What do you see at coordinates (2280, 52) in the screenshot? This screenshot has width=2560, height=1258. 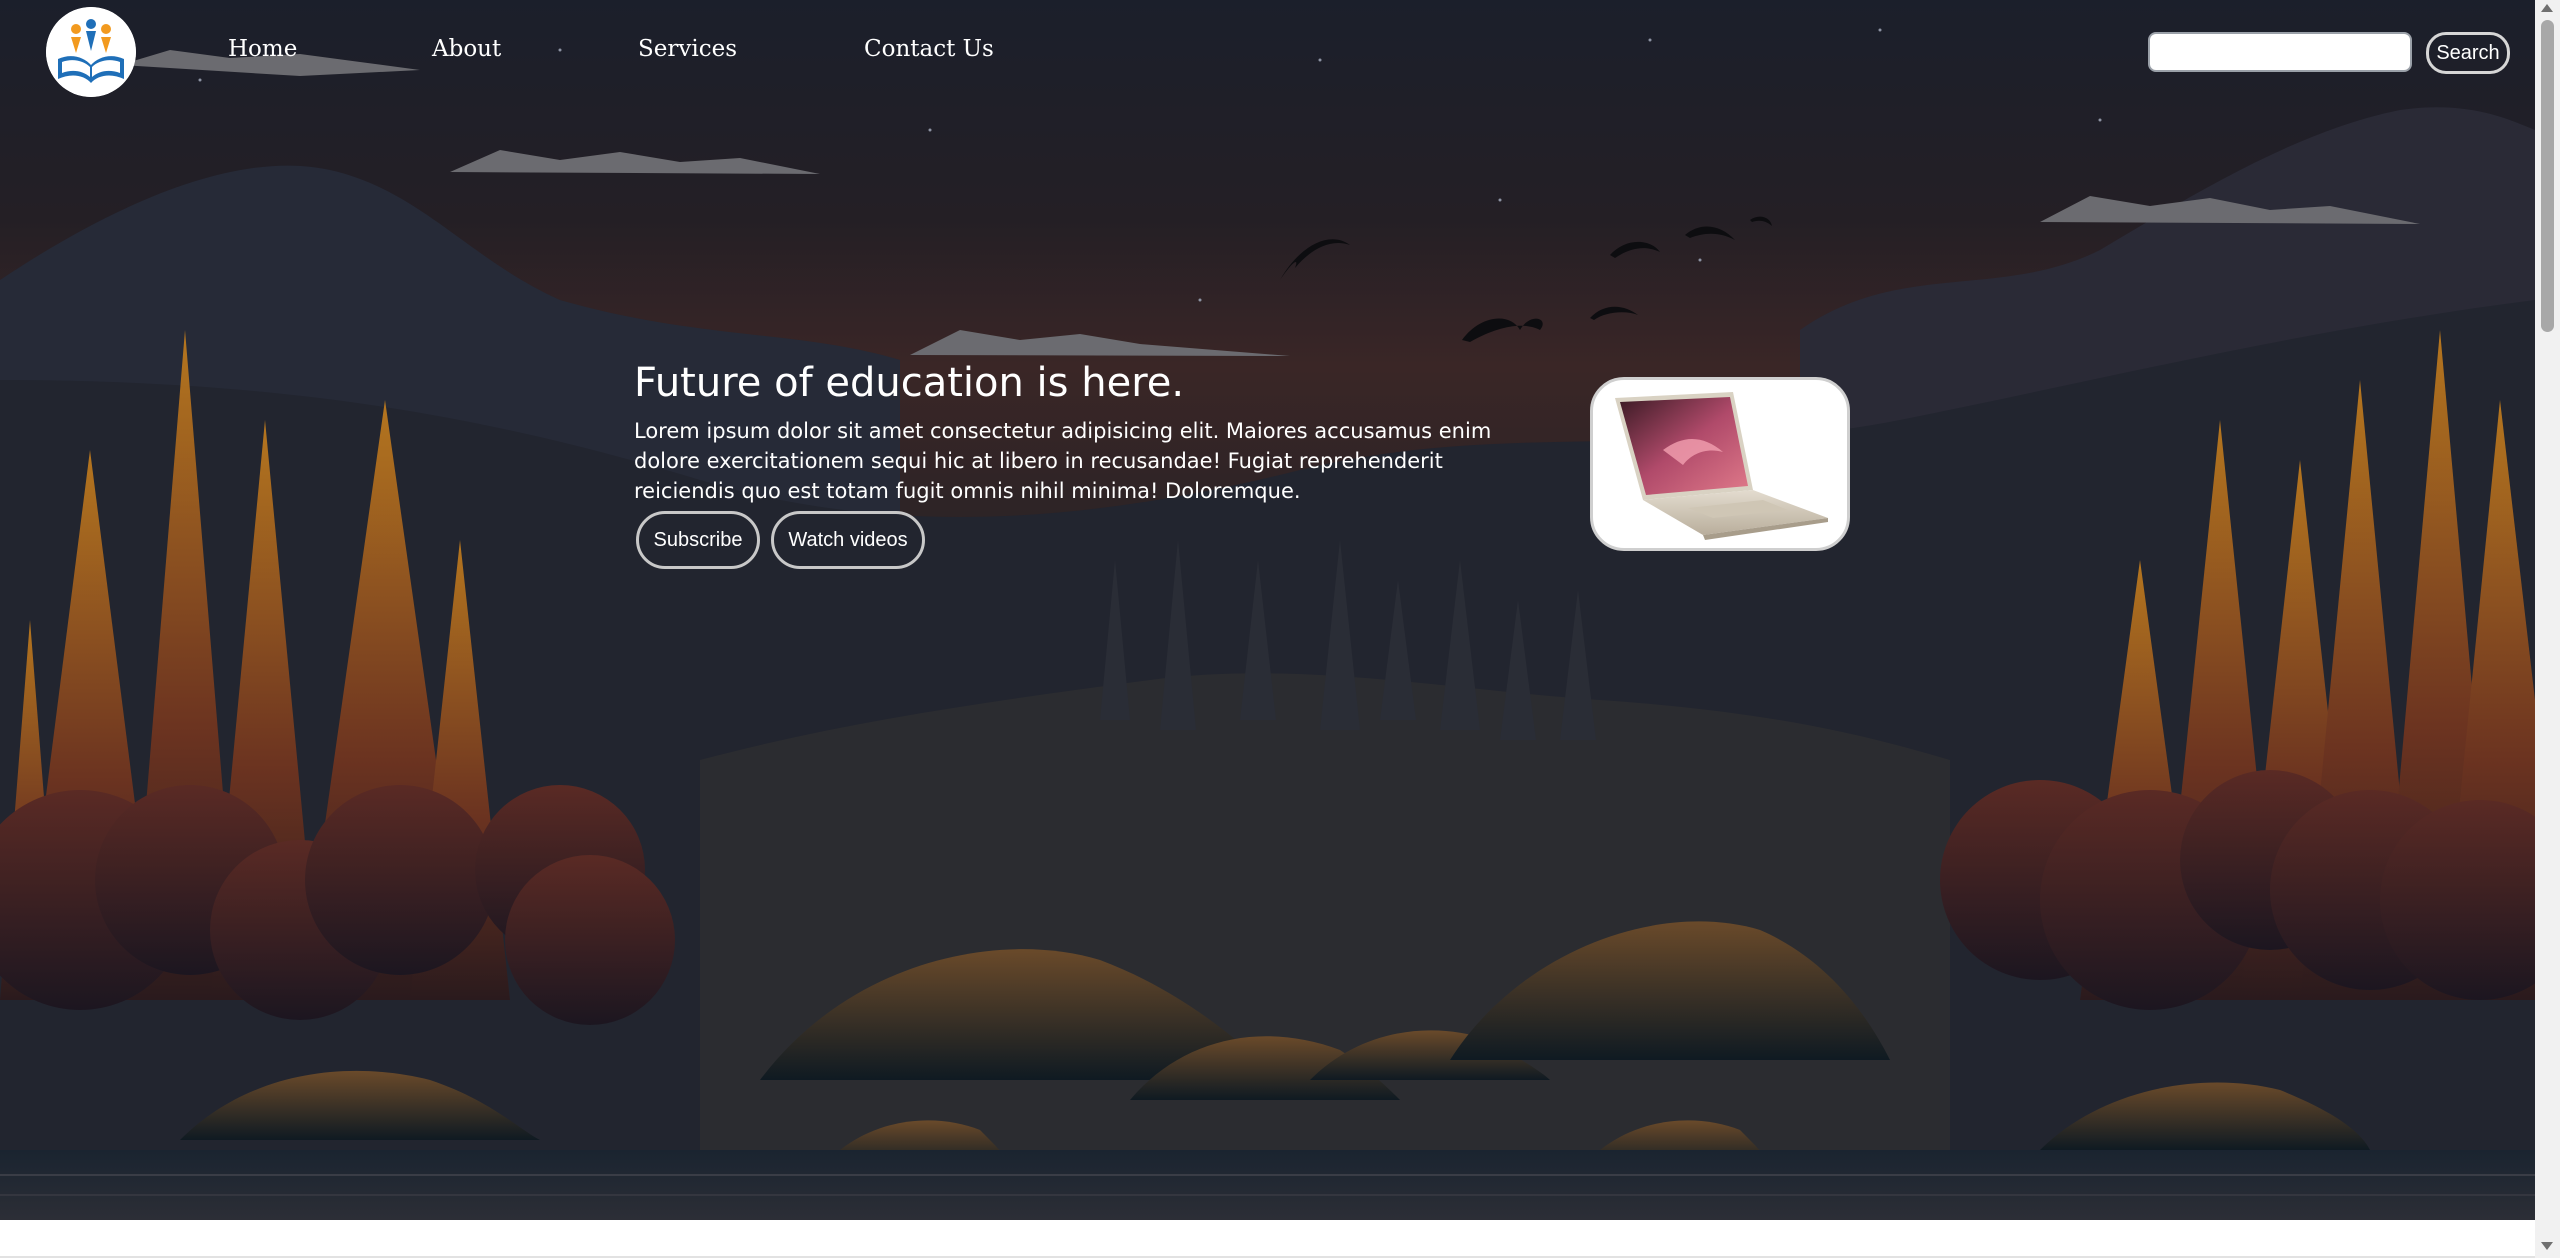 I see `search-input` at bounding box center [2280, 52].